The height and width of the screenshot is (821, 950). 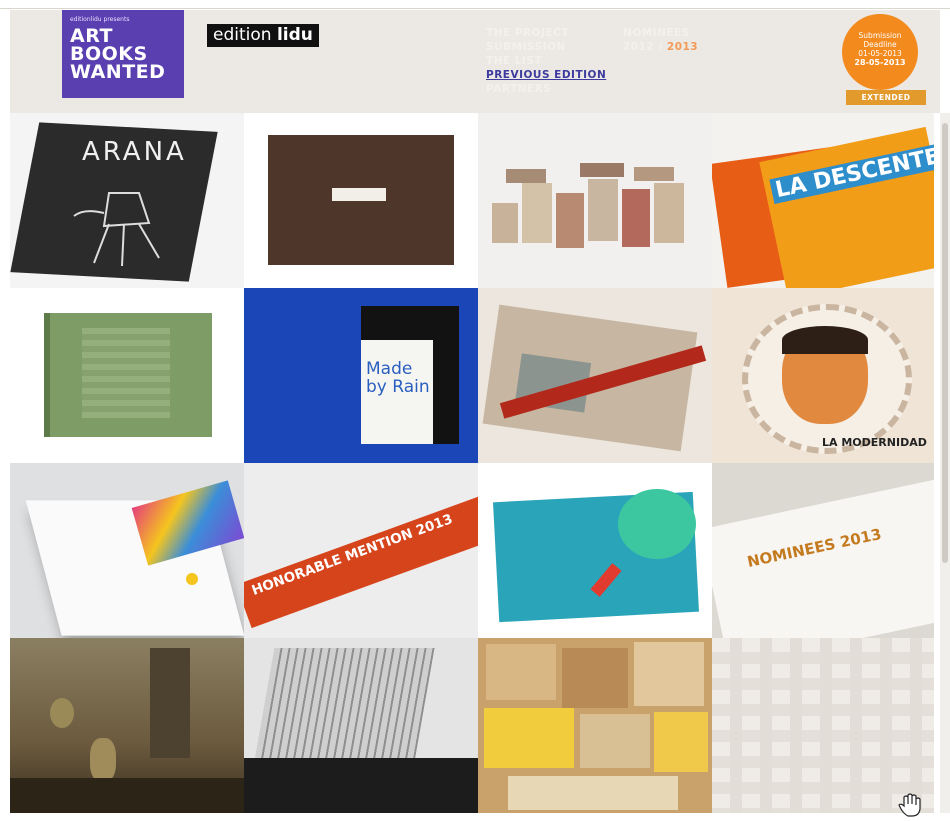 I want to click on tile-white-book, so click(x=127, y=550).